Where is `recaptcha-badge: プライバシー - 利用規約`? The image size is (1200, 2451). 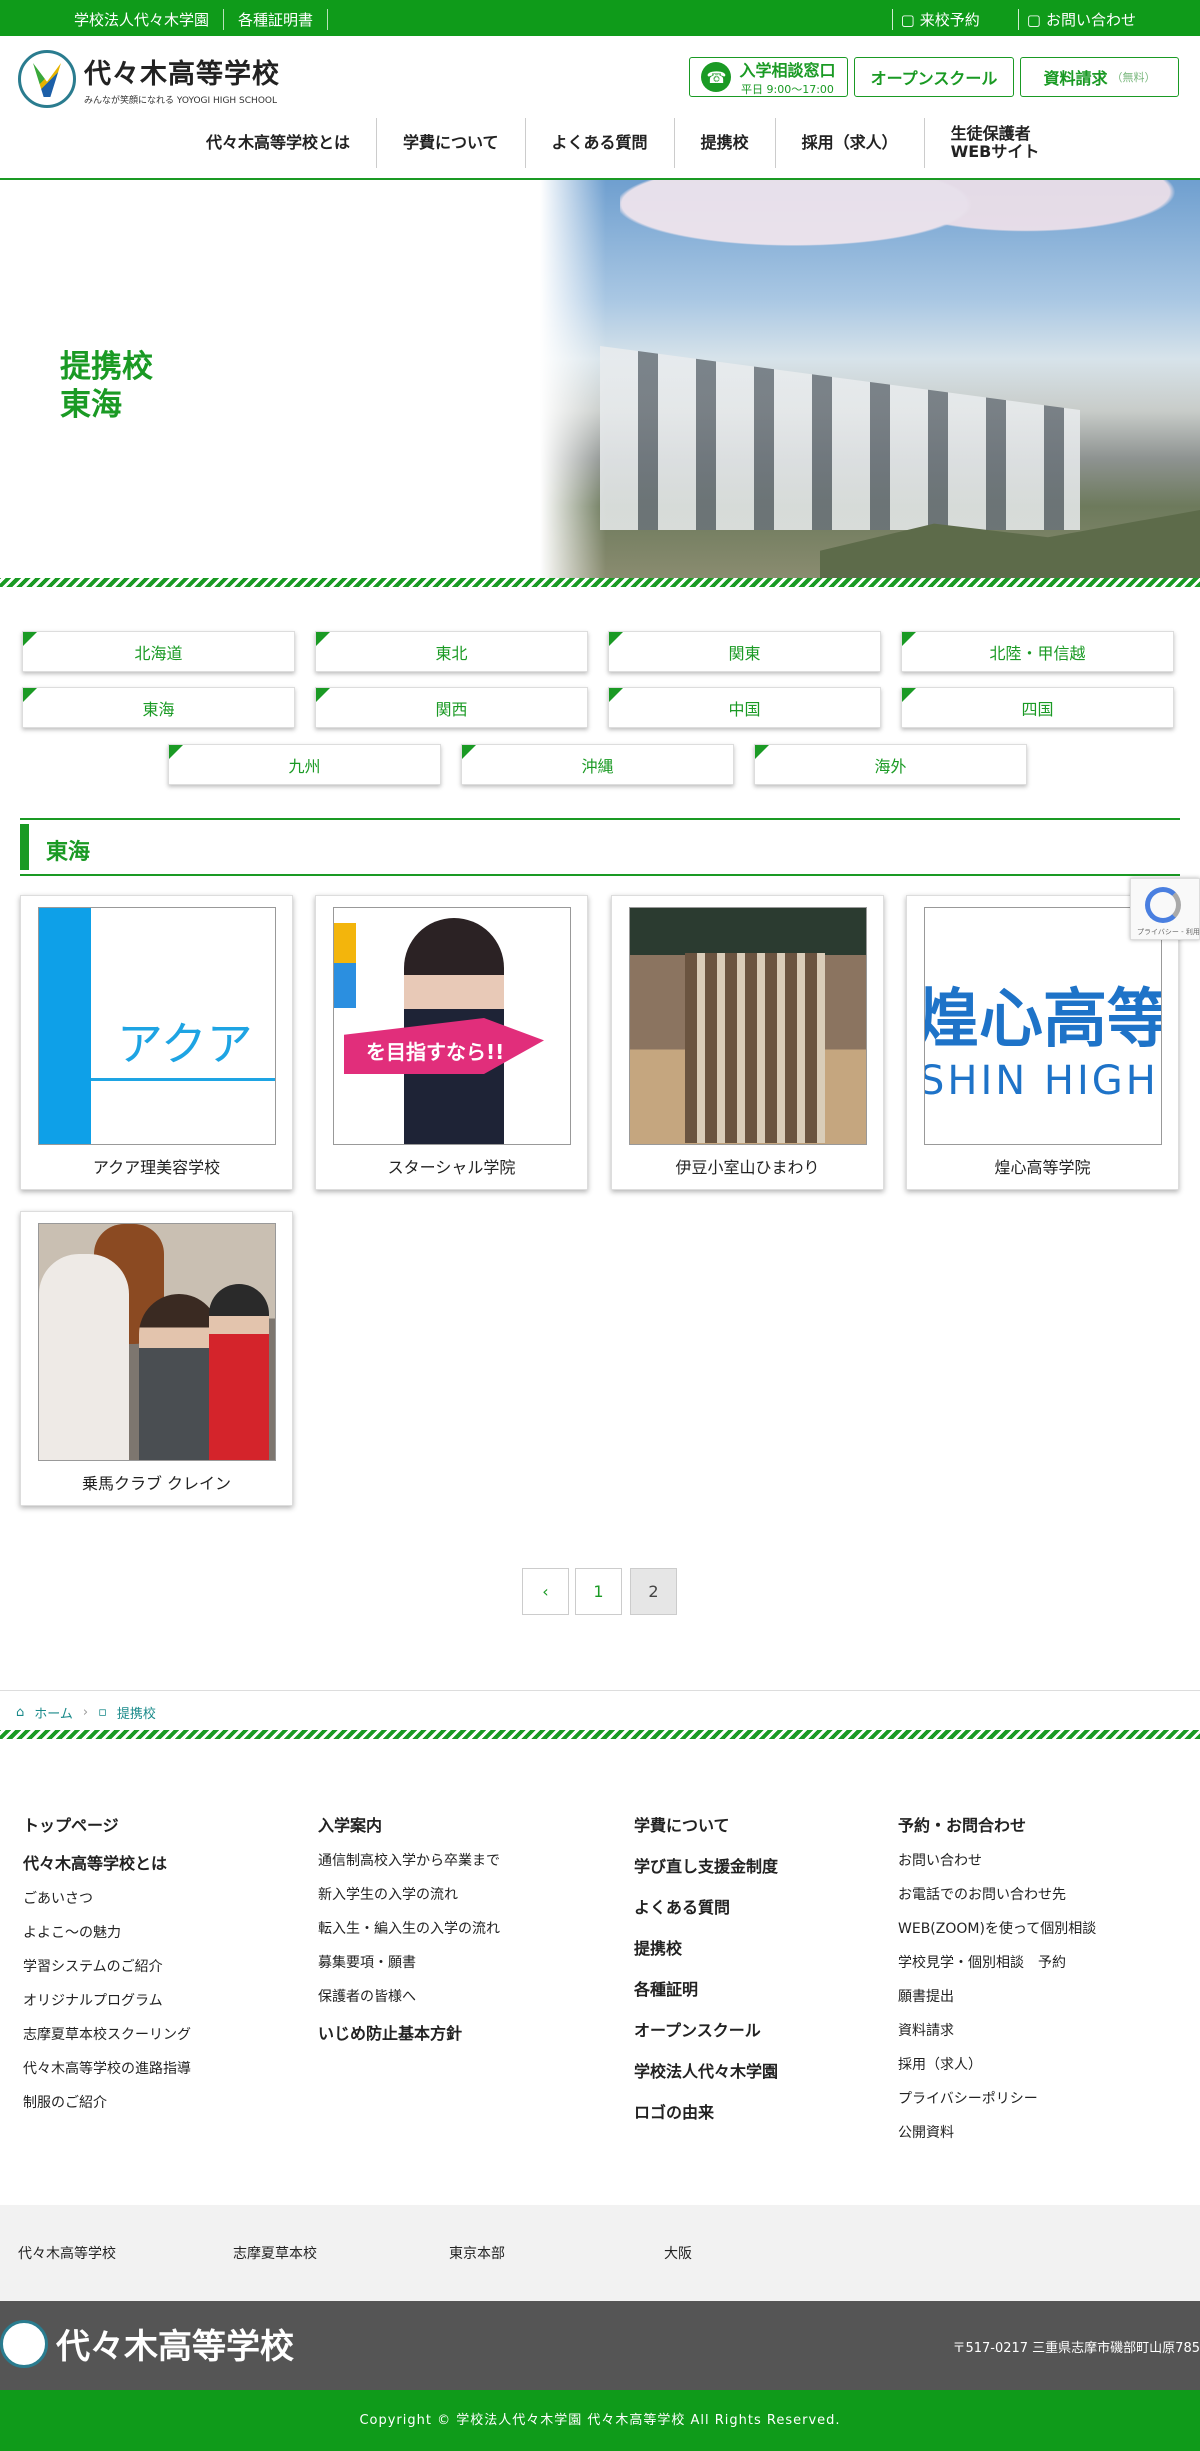
recaptcha-badge: プライバシー - 利用規約 is located at coordinates (1165, 909).